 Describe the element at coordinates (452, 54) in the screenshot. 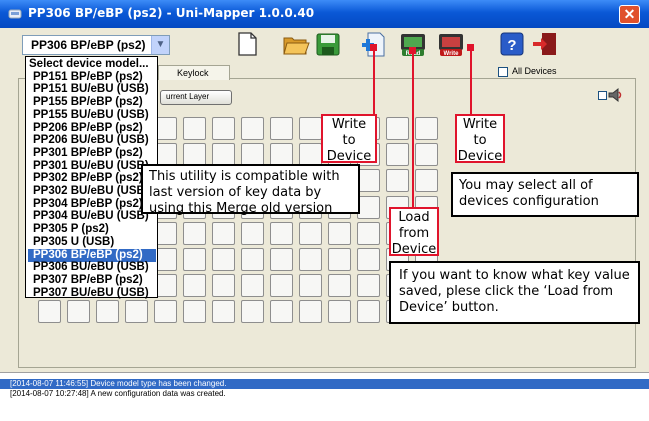

I see `svg-text: Write` at that location.